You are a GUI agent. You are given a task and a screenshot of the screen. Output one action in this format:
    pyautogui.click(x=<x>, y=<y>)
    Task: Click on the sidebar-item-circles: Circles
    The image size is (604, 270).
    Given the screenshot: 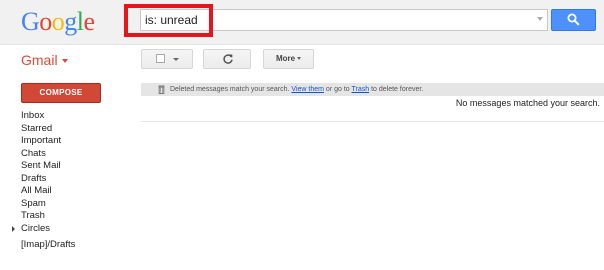 What is the action you would take?
    pyautogui.click(x=43, y=229)
    